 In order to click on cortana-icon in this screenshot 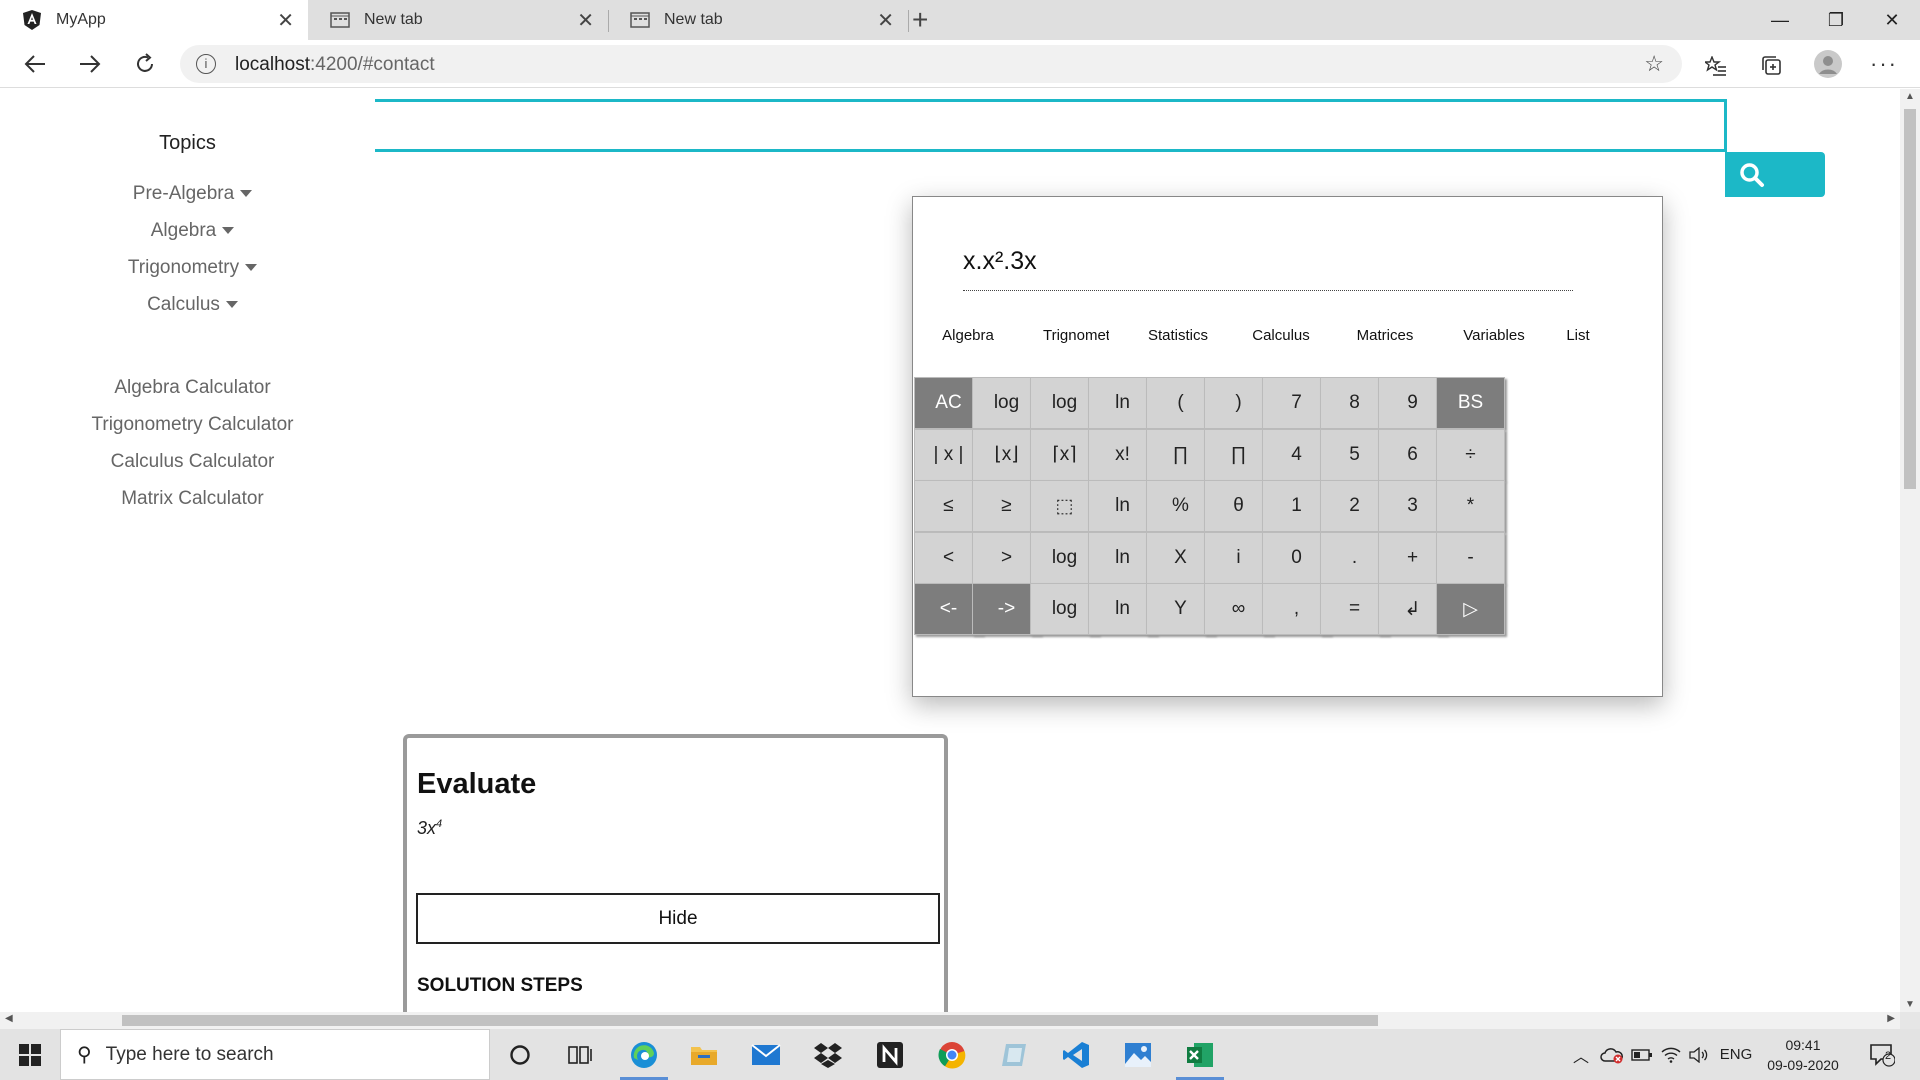, I will do `click(520, 1054)`.